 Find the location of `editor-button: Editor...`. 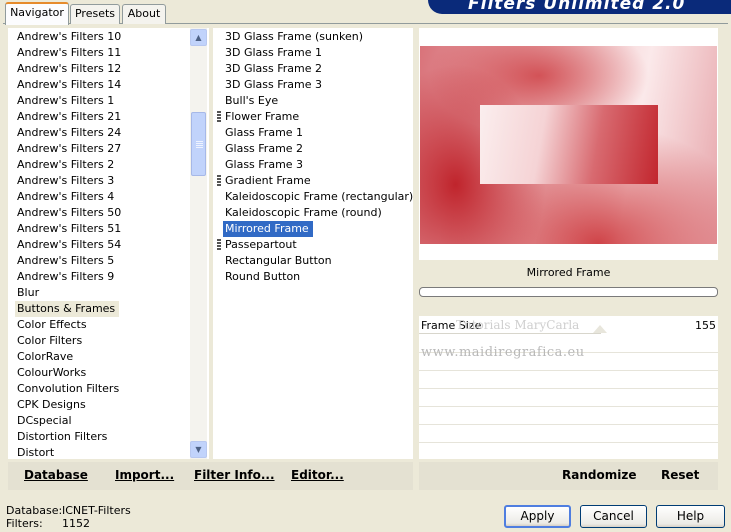

editor-button: Editor... is located at coordinates (317, 475).